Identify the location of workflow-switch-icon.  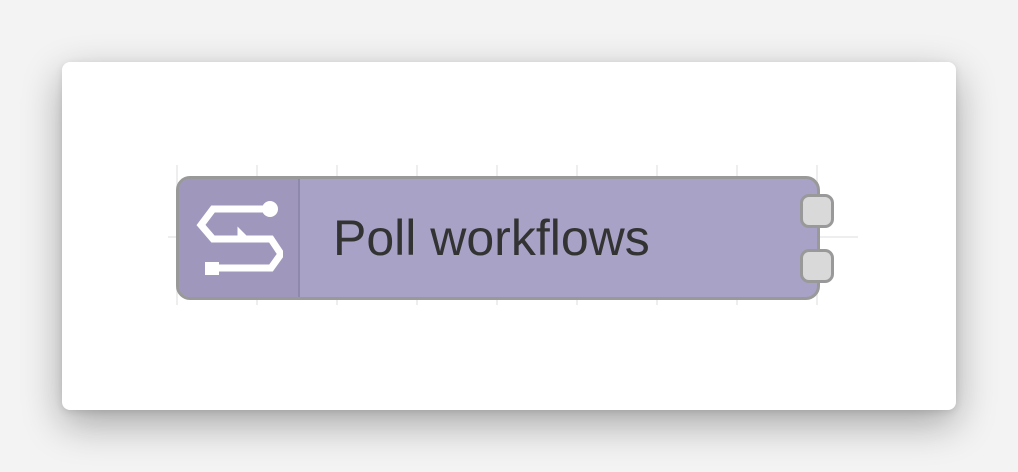
(239, 238).